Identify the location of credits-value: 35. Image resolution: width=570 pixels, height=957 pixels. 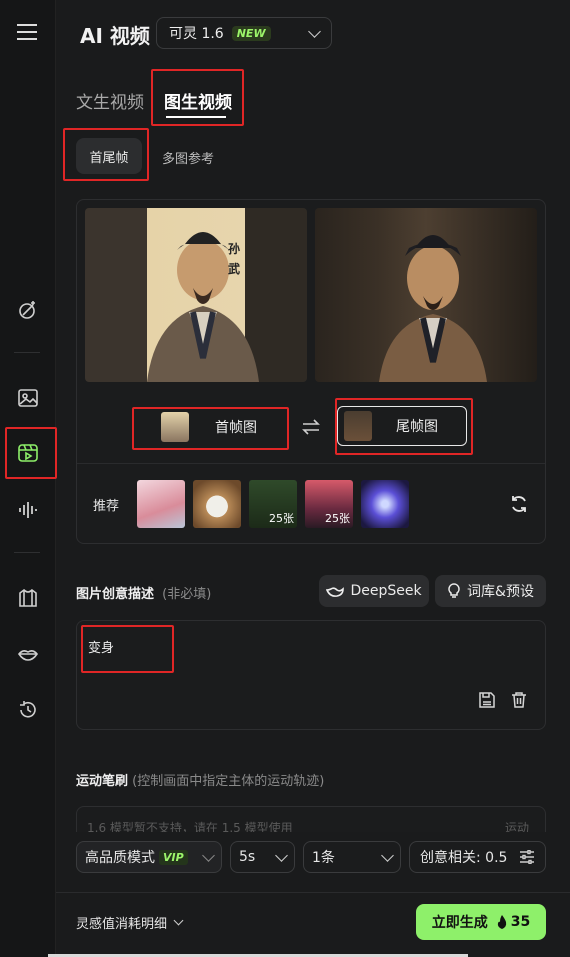
(520, 922).